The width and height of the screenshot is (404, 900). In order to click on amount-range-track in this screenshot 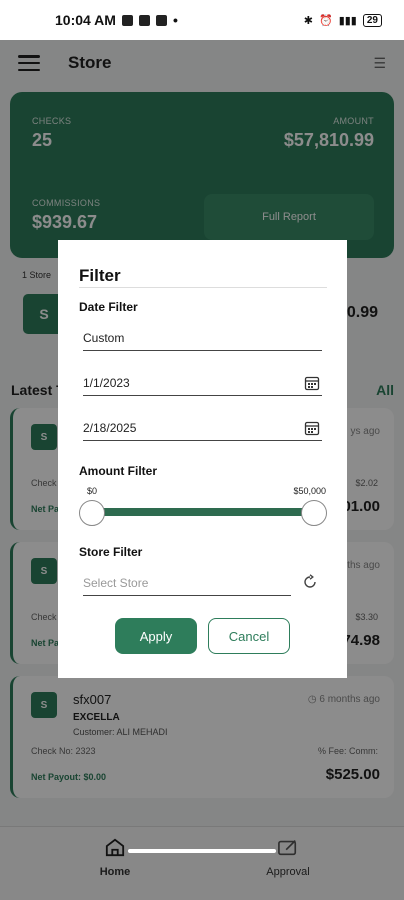, I will do `click(203, 512)`.